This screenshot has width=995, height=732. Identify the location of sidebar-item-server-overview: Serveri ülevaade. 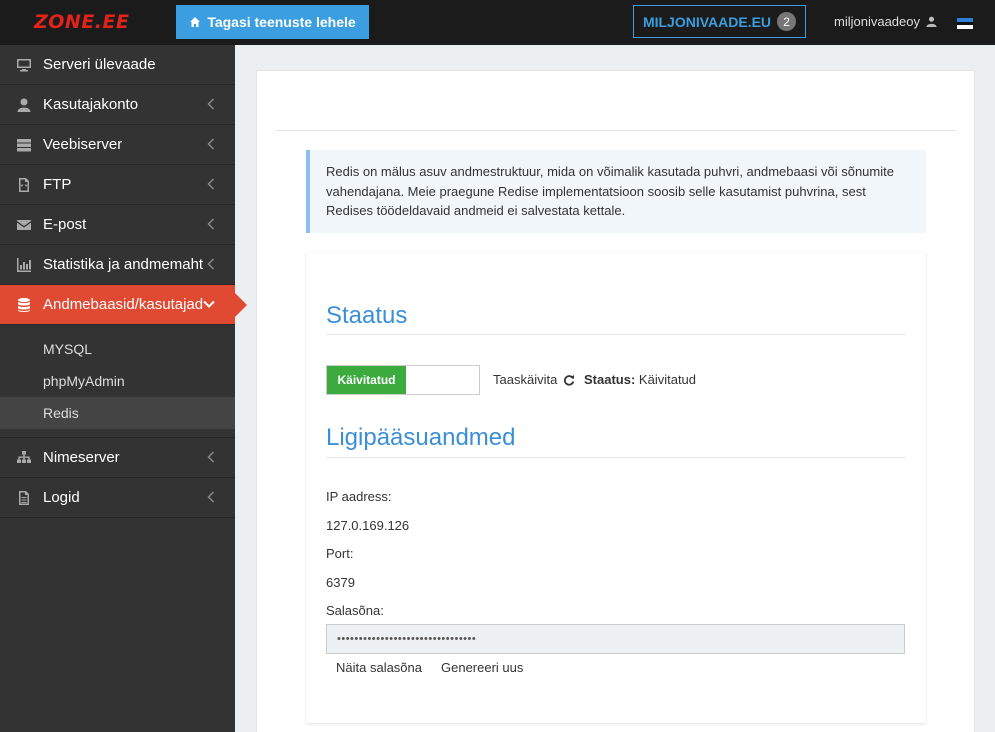
(117, 65).